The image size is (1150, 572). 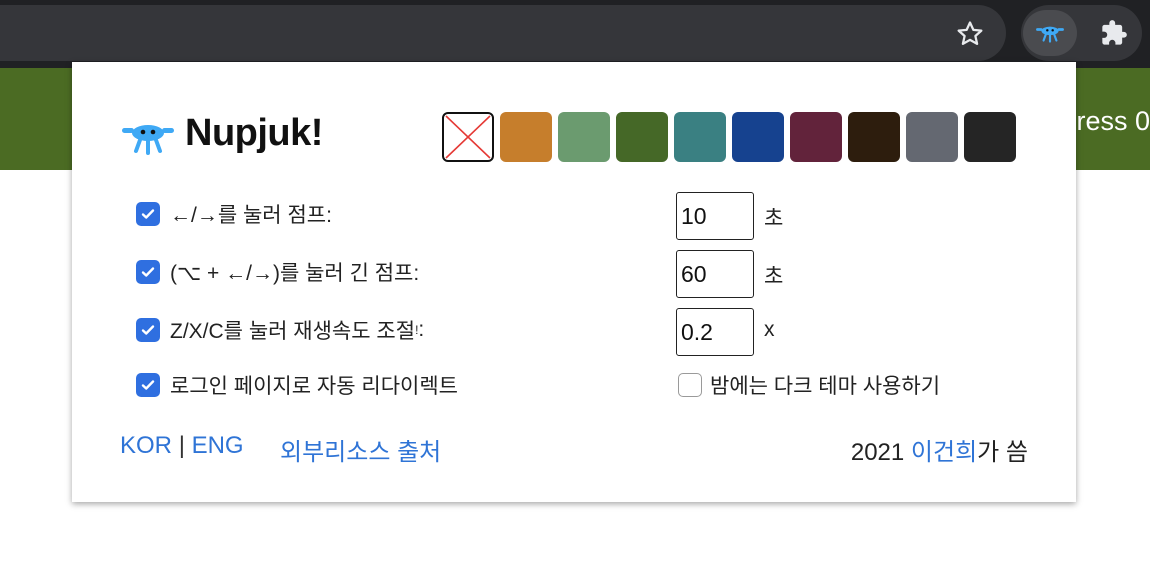 What do you see at coordinates (1081, 33) in the screenshot?
I see `extensions-area` at bounding box center [1081, 33].